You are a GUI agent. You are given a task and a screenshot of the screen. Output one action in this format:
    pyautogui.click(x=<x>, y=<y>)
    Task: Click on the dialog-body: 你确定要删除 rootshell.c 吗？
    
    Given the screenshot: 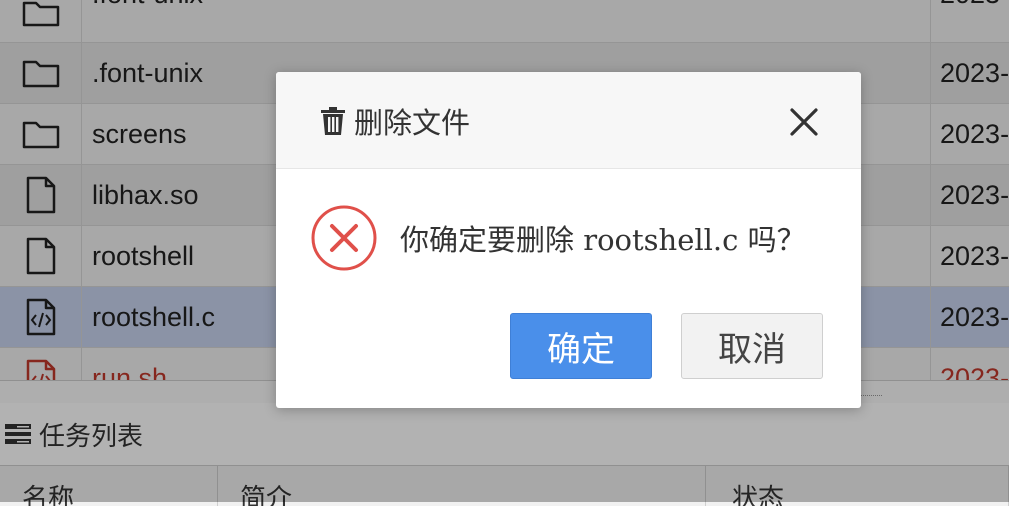 What is the action you would take?
    pyautogui.click(x=558, y=238)
    